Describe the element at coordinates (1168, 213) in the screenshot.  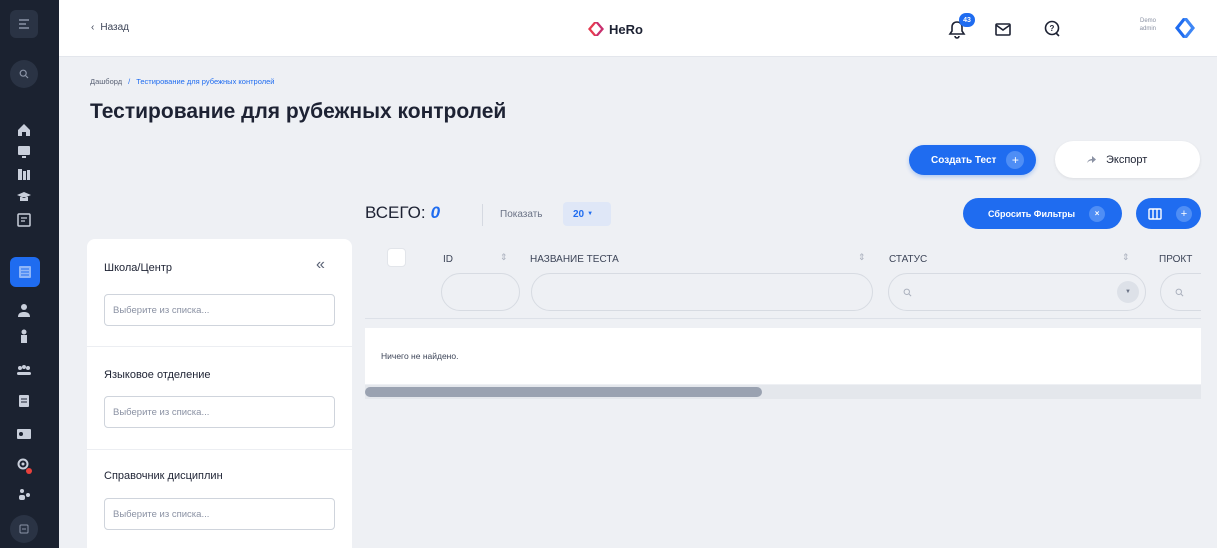
I see `columns-button: +` at that location.